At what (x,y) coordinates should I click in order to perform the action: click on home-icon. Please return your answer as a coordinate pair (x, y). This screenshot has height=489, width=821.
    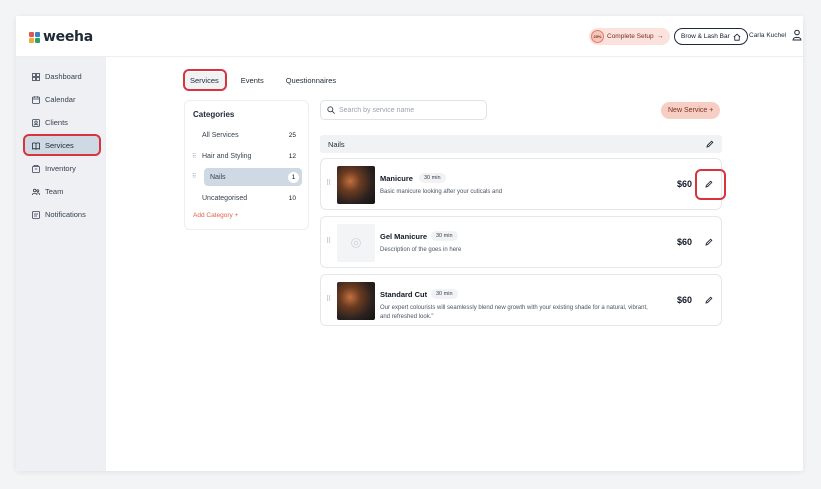
    Looking at the image, I should click on (737, 37).